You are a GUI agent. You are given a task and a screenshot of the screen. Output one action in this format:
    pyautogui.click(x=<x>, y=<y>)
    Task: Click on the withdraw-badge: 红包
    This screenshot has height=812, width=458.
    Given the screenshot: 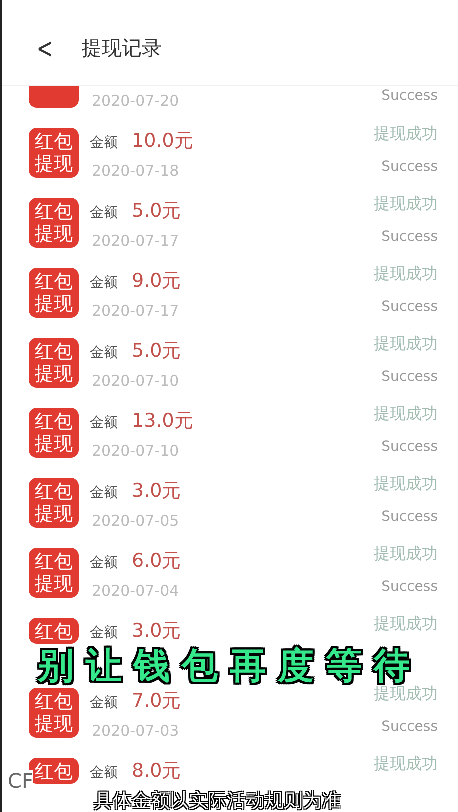 What is the action you would take?
    pyautogui.click(x=54, y=631)
    